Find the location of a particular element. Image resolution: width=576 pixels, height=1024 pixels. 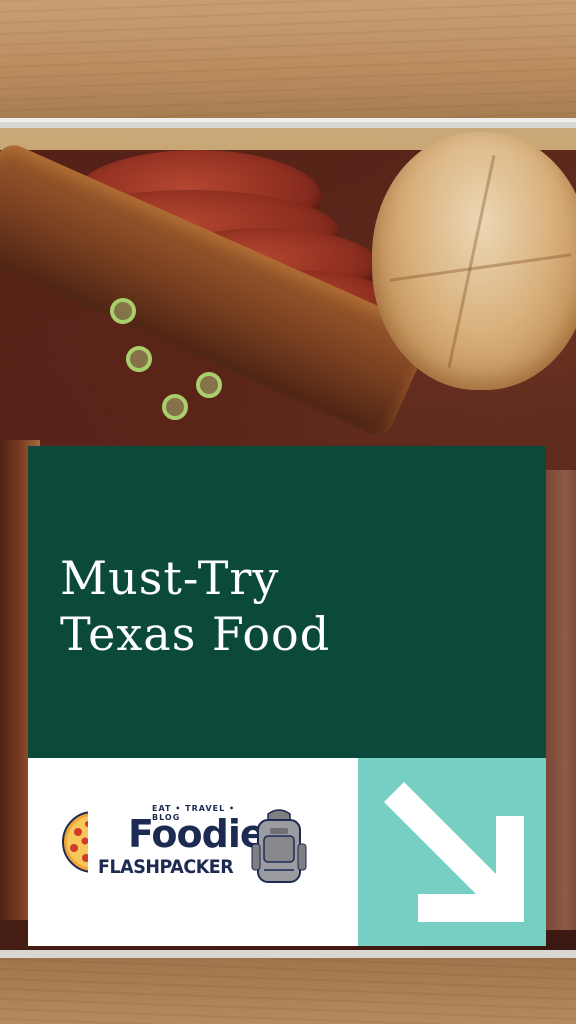

headline-line-1: Must-Try is located at coordinates (170, 578).